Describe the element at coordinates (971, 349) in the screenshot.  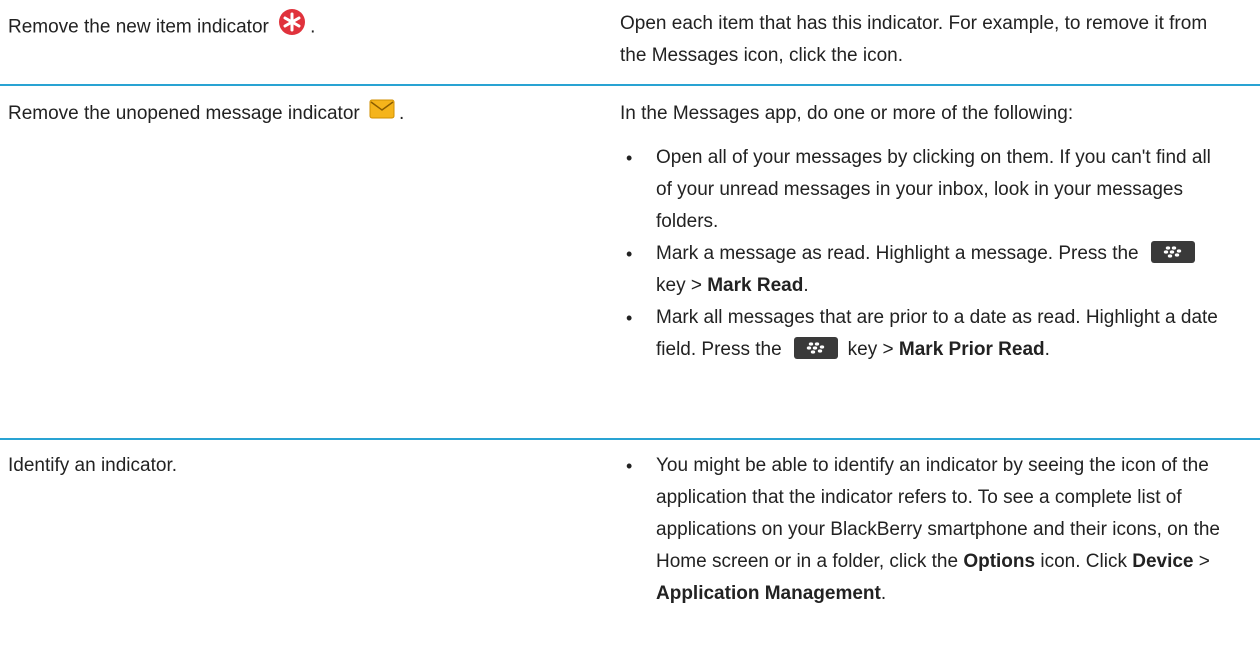
I see `menu-item-name: Mark Prior Read` at that location.